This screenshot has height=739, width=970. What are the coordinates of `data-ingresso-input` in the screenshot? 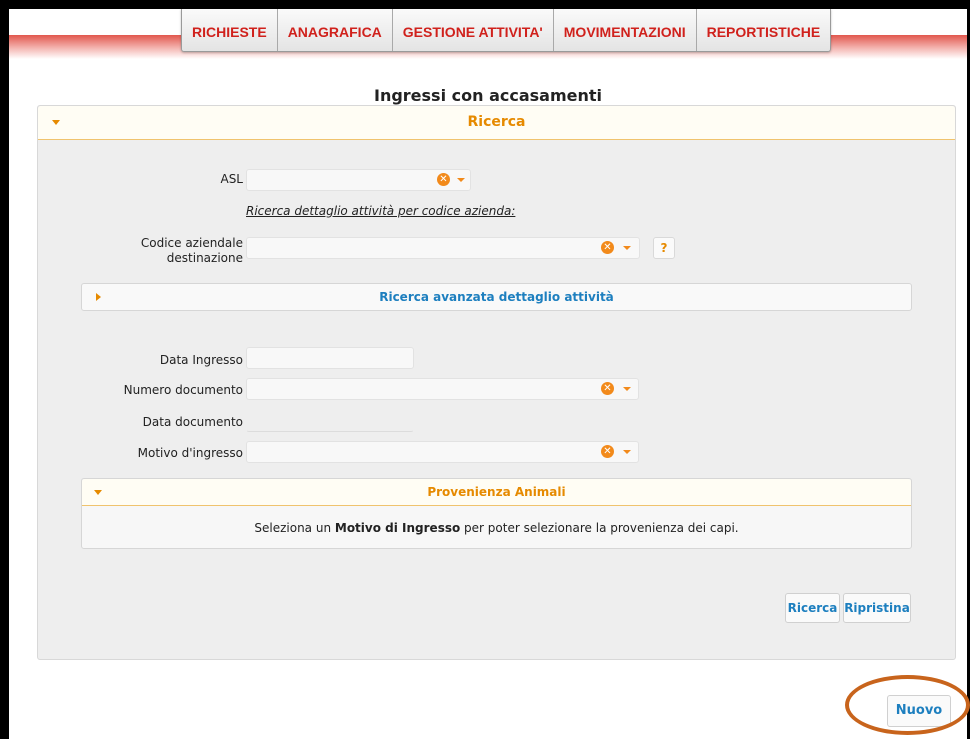 It's located at (330, 358).